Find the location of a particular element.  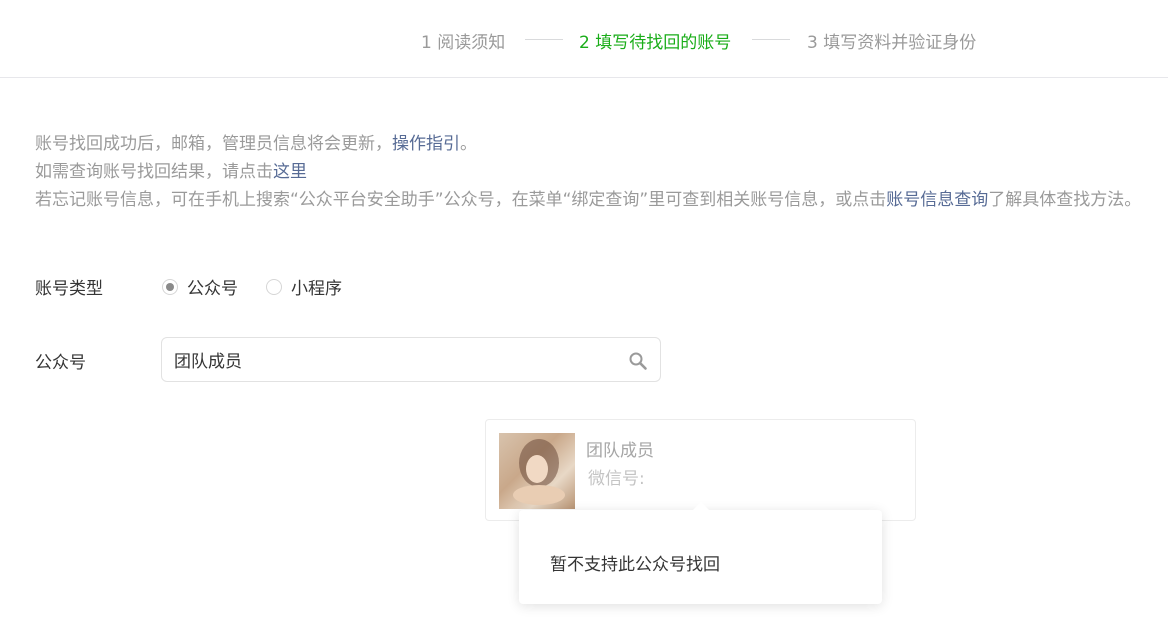

step-2-active: 2 填写待找回的账号 is located at coordinates (655, 43).